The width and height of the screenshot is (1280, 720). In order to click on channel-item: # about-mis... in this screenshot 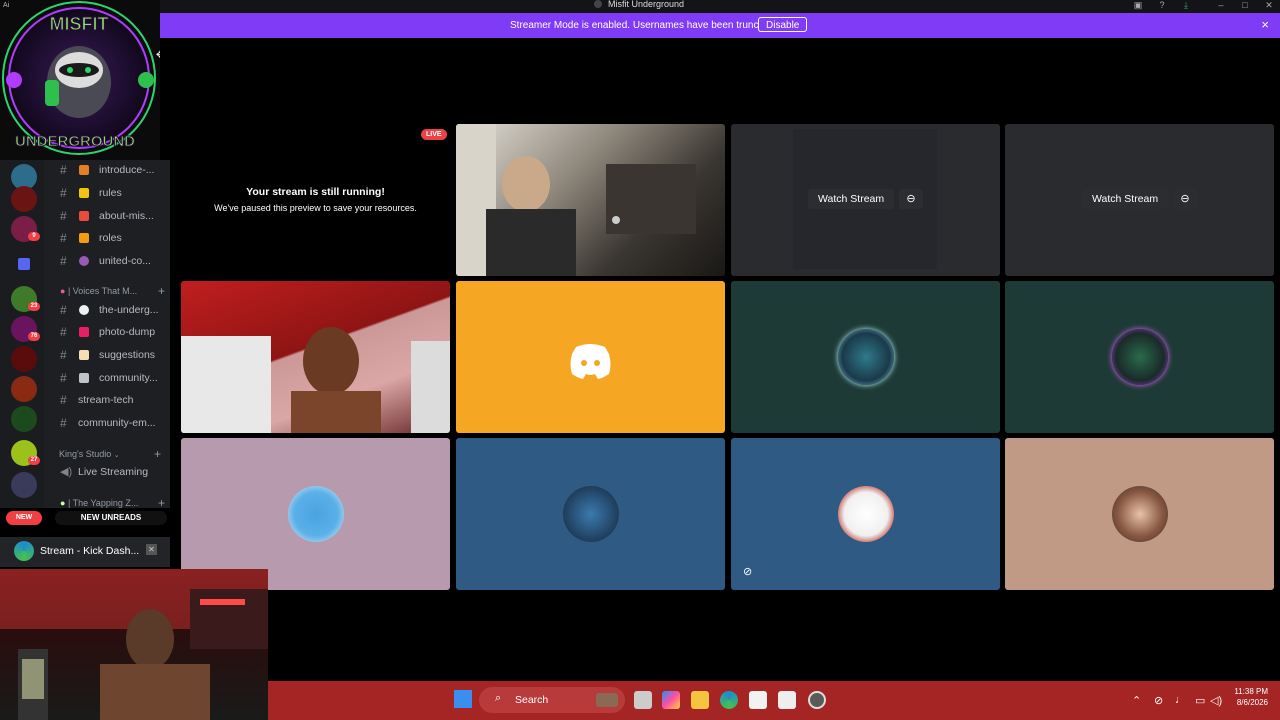, I will do `click(107, 216)`.